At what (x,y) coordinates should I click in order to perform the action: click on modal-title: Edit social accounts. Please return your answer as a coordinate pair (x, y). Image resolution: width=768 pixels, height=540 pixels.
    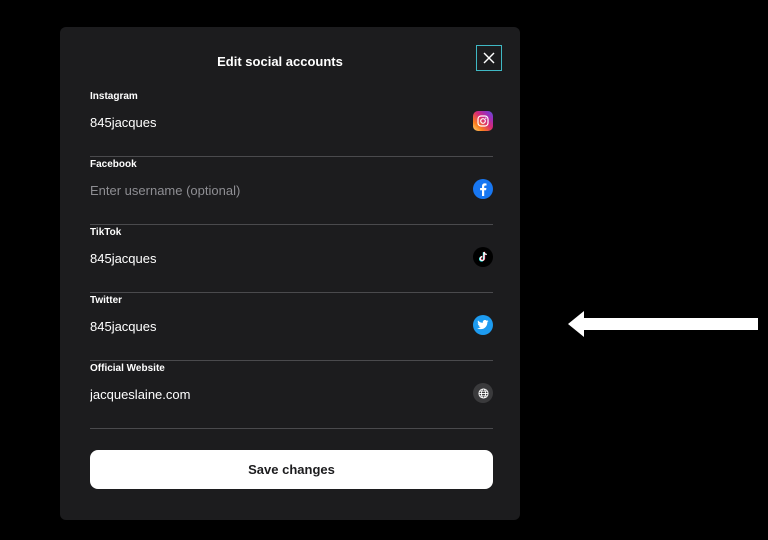
    Looking at the image, I should click on (280, 61).